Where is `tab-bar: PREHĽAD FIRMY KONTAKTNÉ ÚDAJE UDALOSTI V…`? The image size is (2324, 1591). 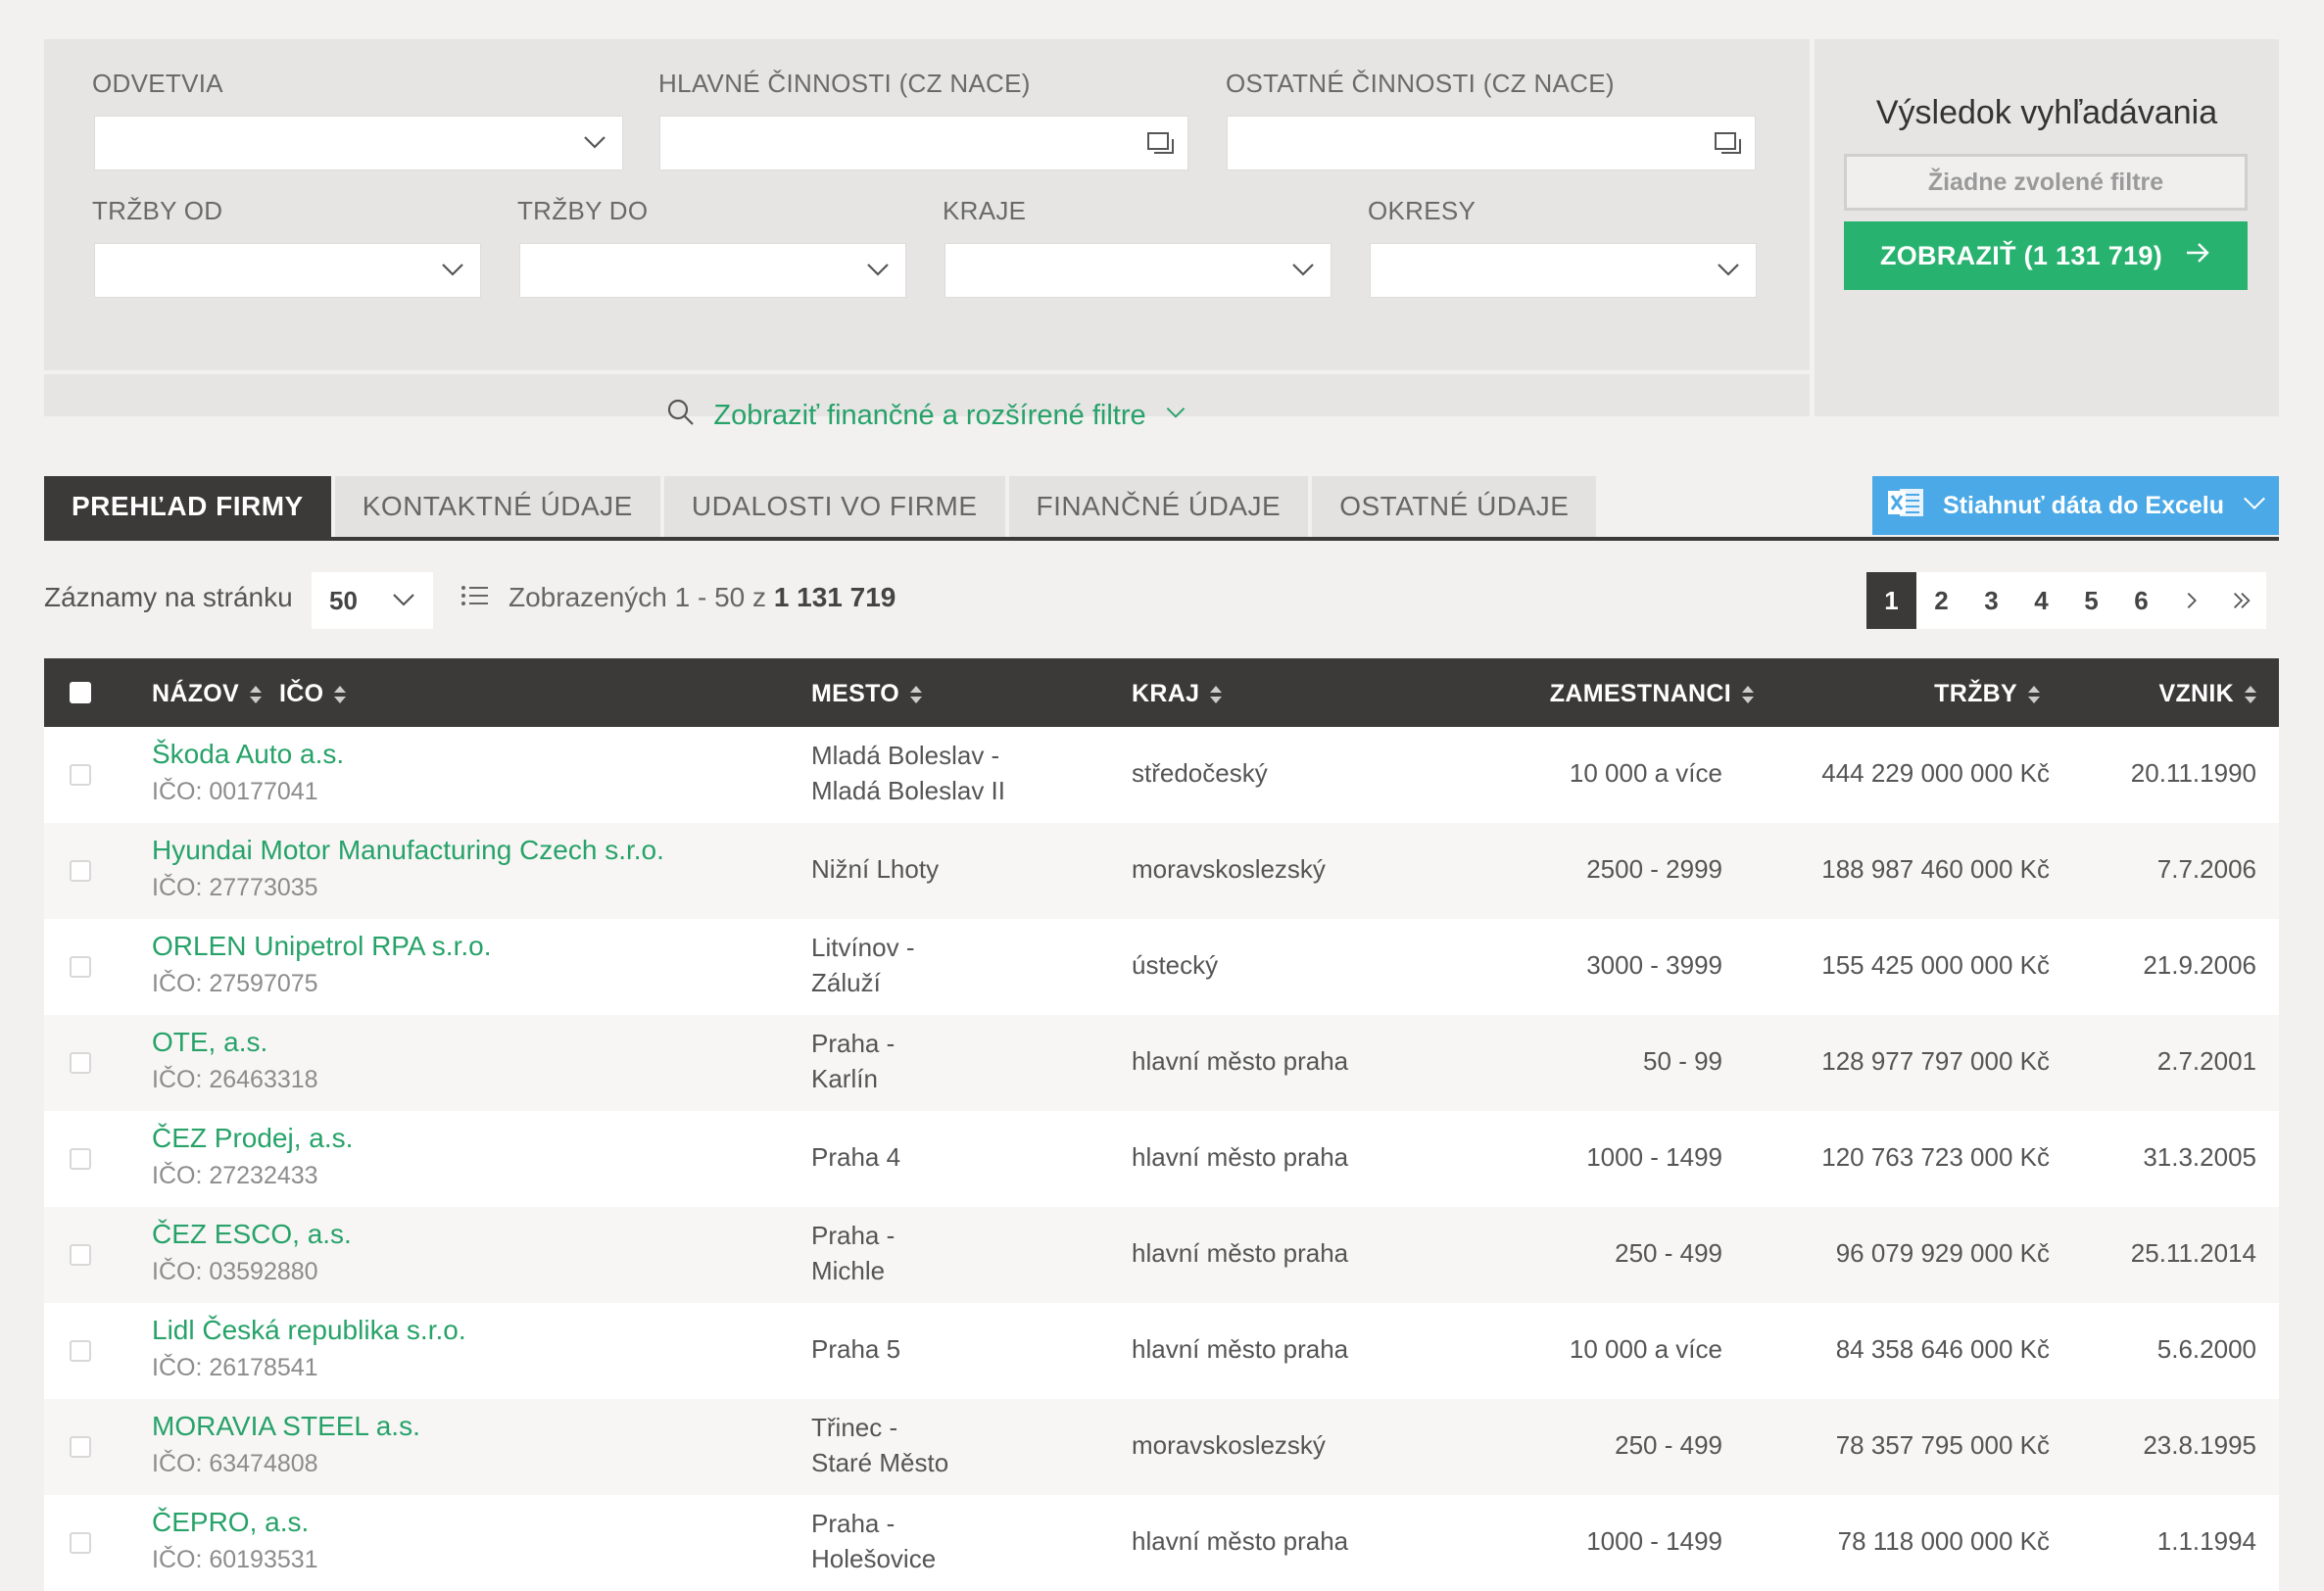 tab-bar: PREHĽAD FIRMY KONTAKTNÉ ÚDAJE UDALOSTI V… is located at coordinates (820, 506).